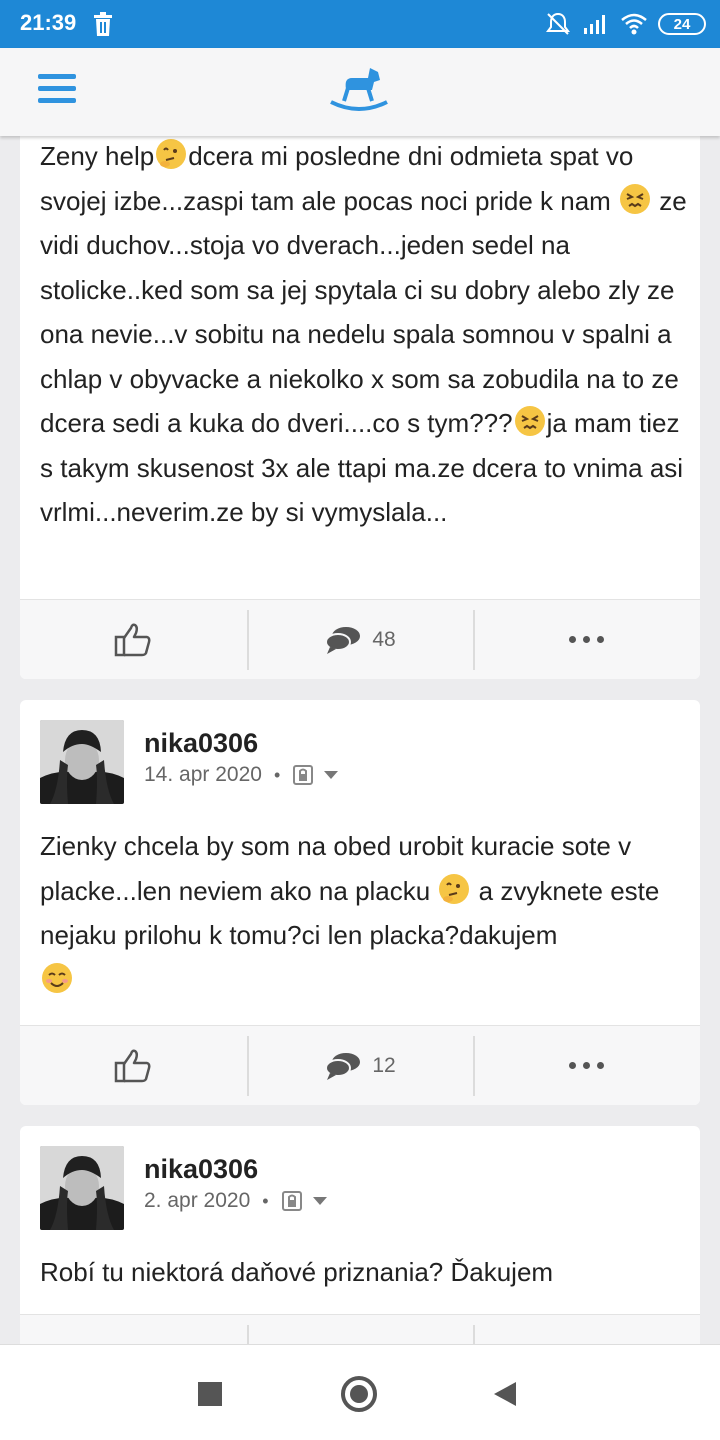  I want to click on system-nav-bar, so click(360, 1392).